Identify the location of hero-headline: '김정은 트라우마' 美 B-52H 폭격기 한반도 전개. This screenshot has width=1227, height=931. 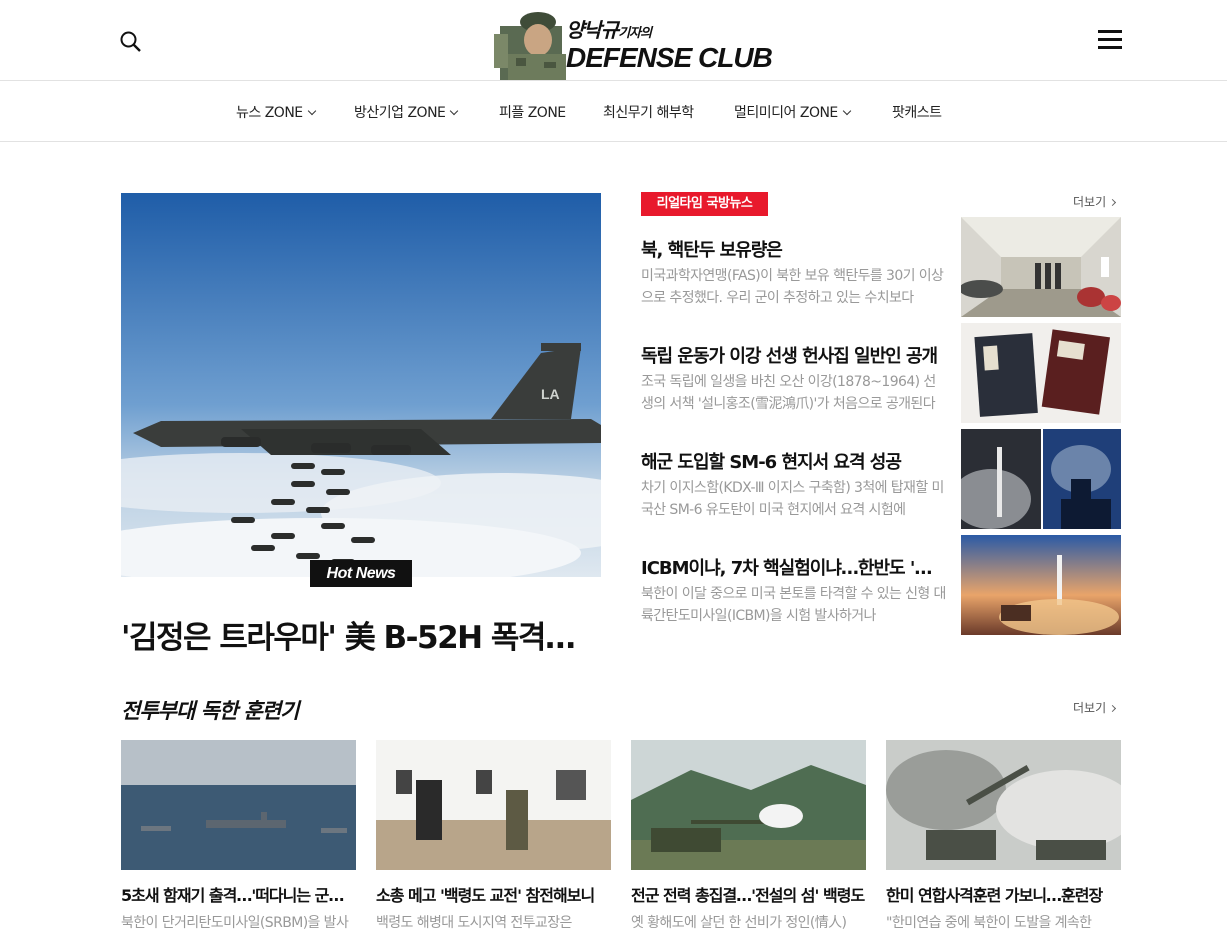
(361, 634).